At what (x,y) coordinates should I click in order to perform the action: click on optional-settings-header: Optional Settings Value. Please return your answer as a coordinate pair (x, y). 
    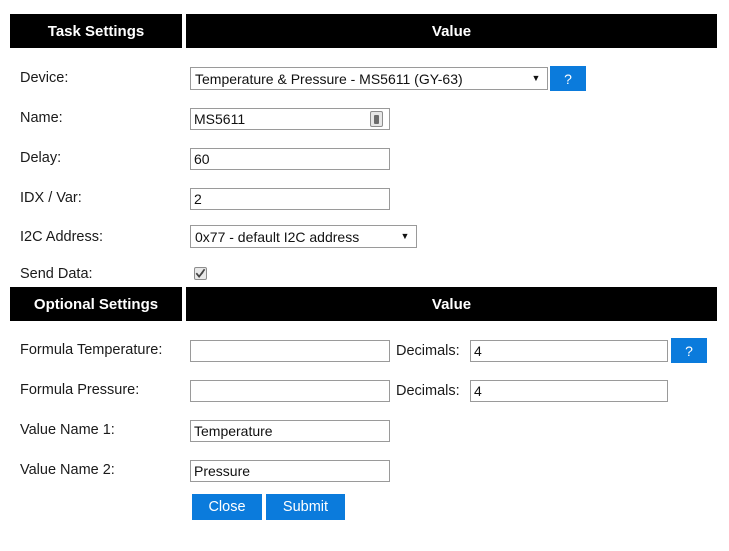
    Looking at the image, I should click on (363, 304).